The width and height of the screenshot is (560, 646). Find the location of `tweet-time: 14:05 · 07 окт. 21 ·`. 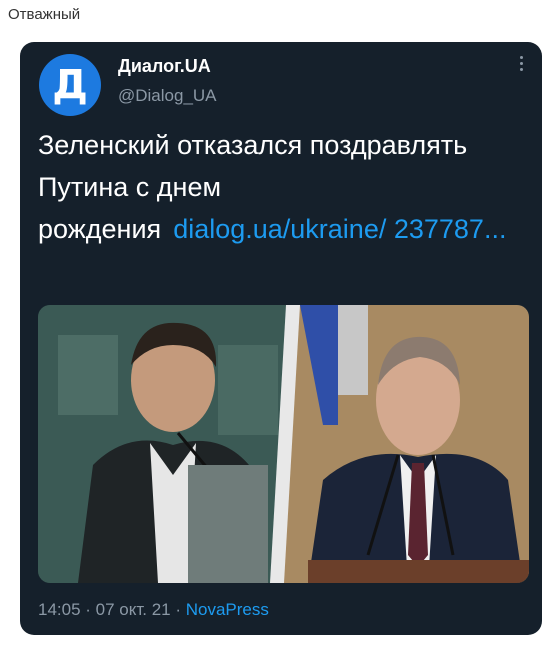

tweet-time: 14:05 · 07 окт. 21 · is located at coordinates (112, 609).